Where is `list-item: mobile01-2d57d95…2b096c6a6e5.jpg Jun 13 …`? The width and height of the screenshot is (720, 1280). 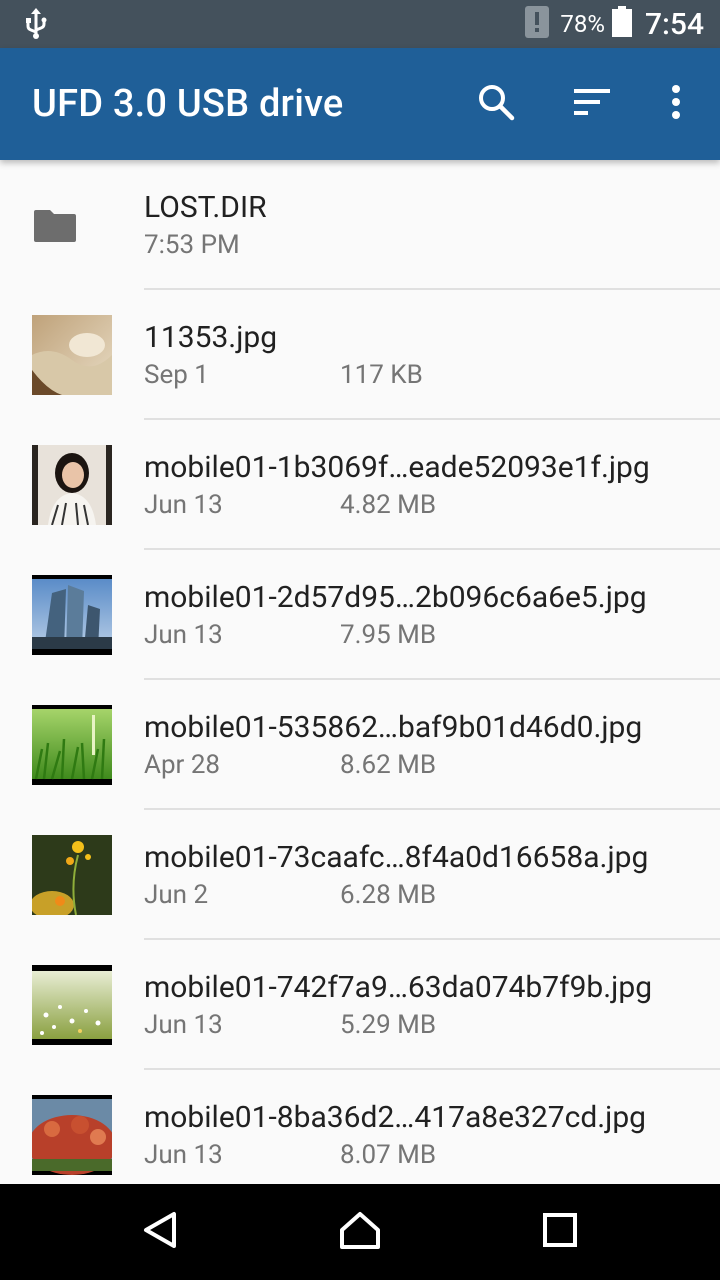 list-item: mobile01-2d57d95…2b096c6a6e5.jpg Jun 13 … is located at coordinates (360, 615).